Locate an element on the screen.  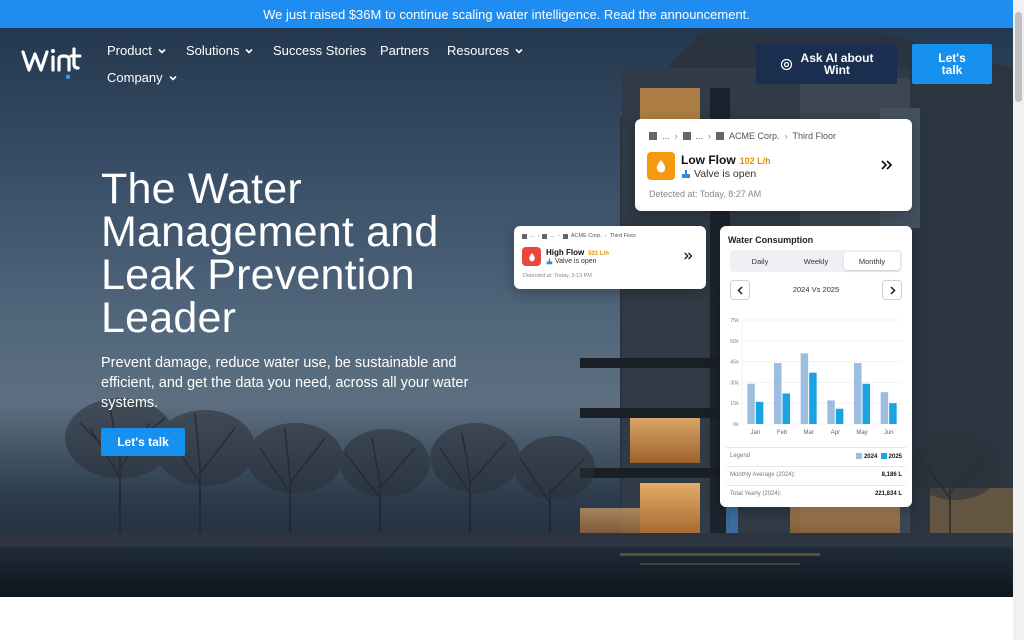
period-tabs: Daily Weekly Monthly is located at coordinates (816, 261).